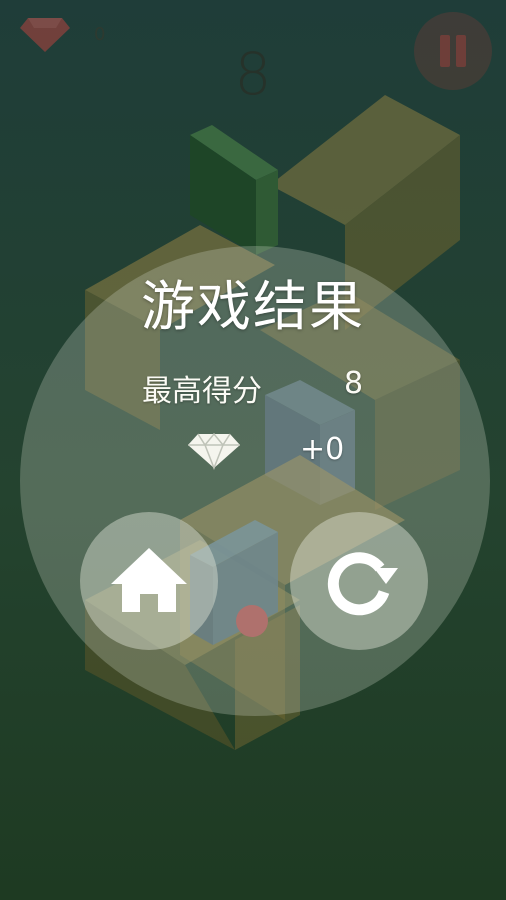 The image size is (506, 900). What do you see at coordinates (354, 383) in the screenshot?
I see `best-score-value: 8` at bounding box center [354, 383].